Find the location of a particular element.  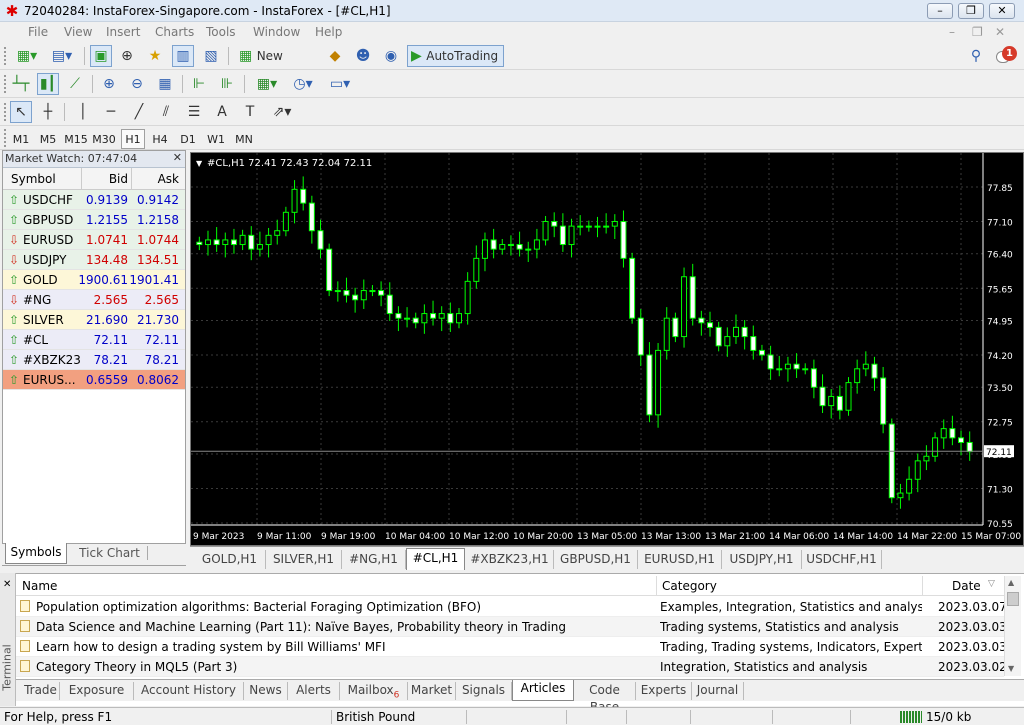

menu-window: Window is located at coordinates (276, 32).